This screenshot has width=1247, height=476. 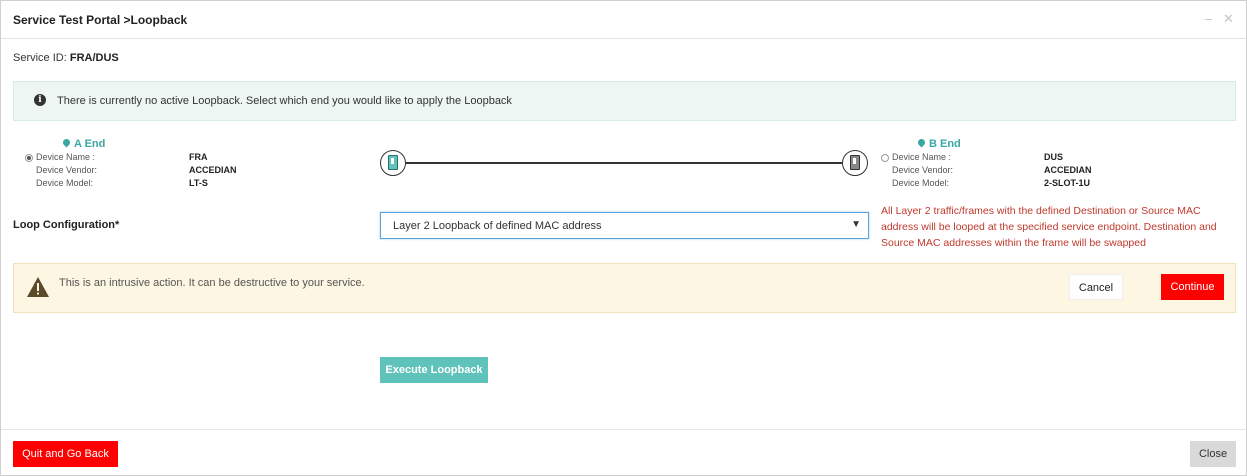 I want to click on warning-icon, so click(x=38, y=287).